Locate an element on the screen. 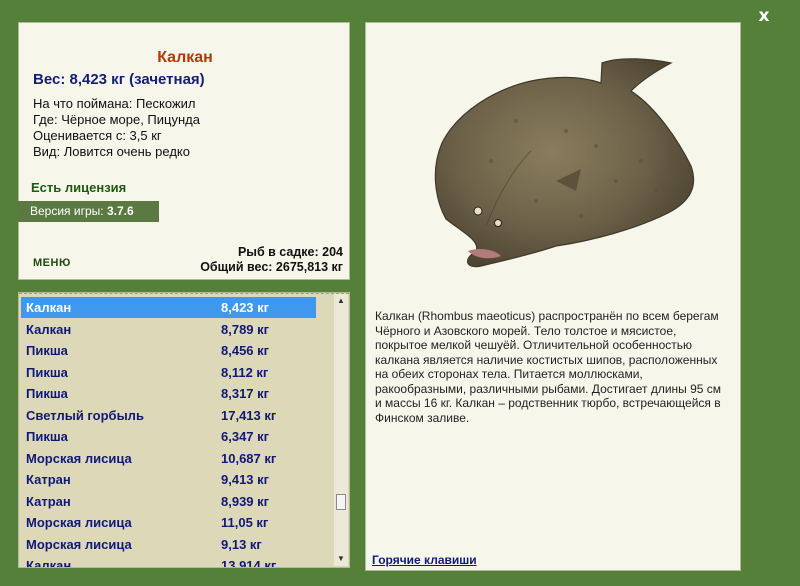 The width and height of the screenshot is (800, 586). catch-fish-weight: 9,13 кг is located at coordinates (241, 544).